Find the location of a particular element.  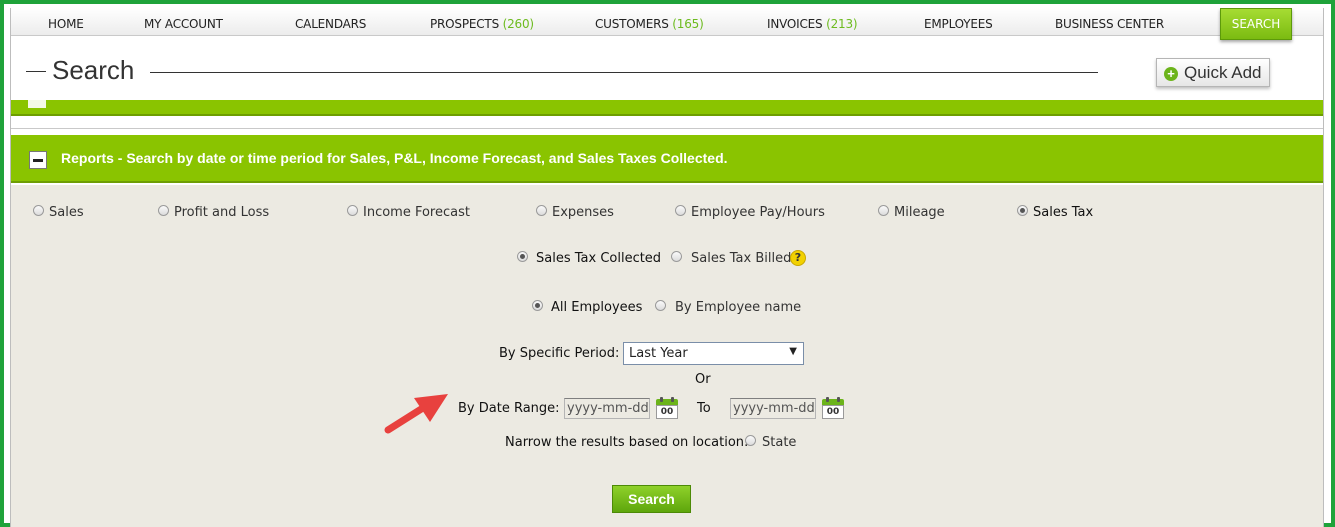

radio-all-employees is located at coordinates (537, 305).